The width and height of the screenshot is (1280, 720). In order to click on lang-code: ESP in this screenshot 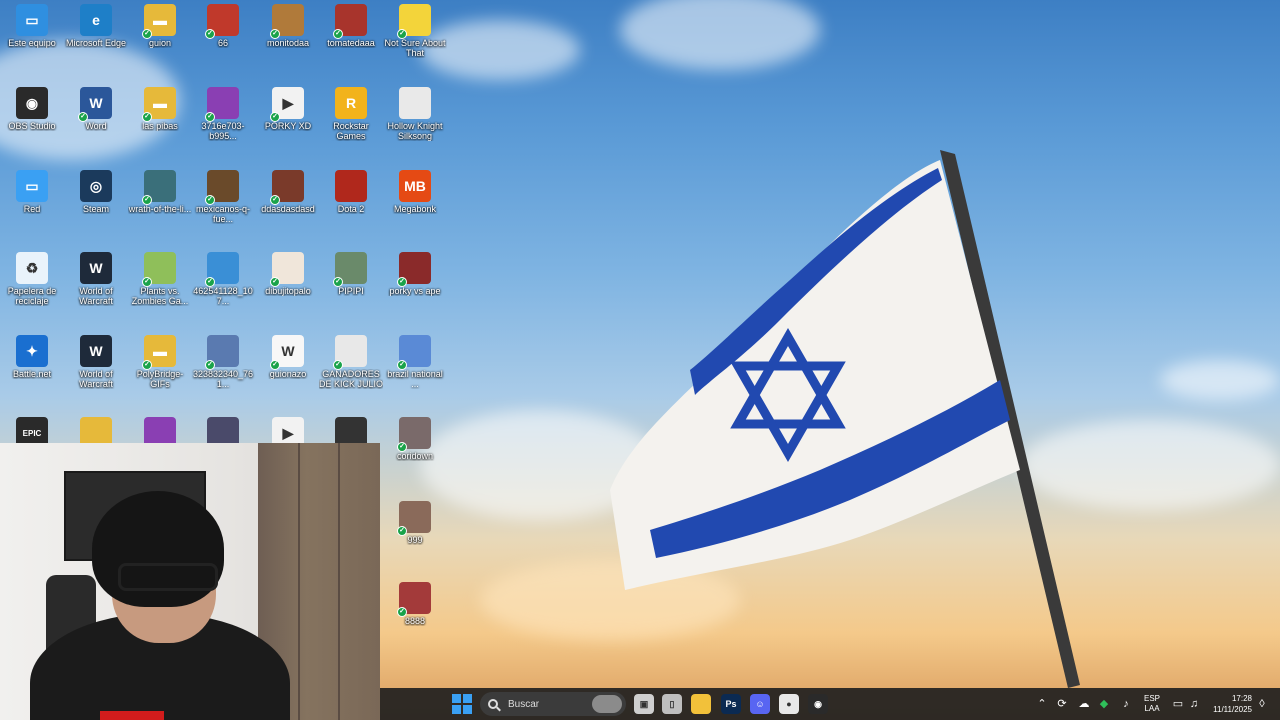, I will do `click(1152, 698)`.